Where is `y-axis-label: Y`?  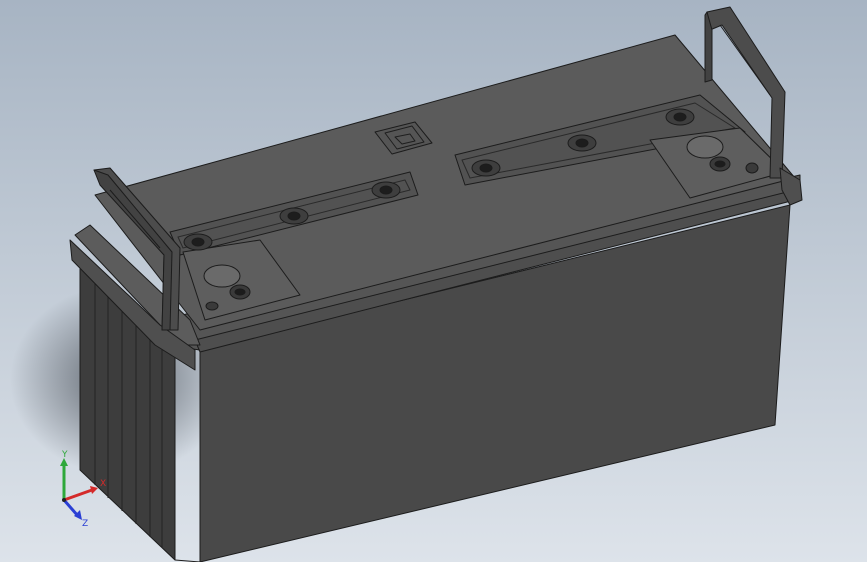
y-axis-label: Y is located at coordinates (64, 455).